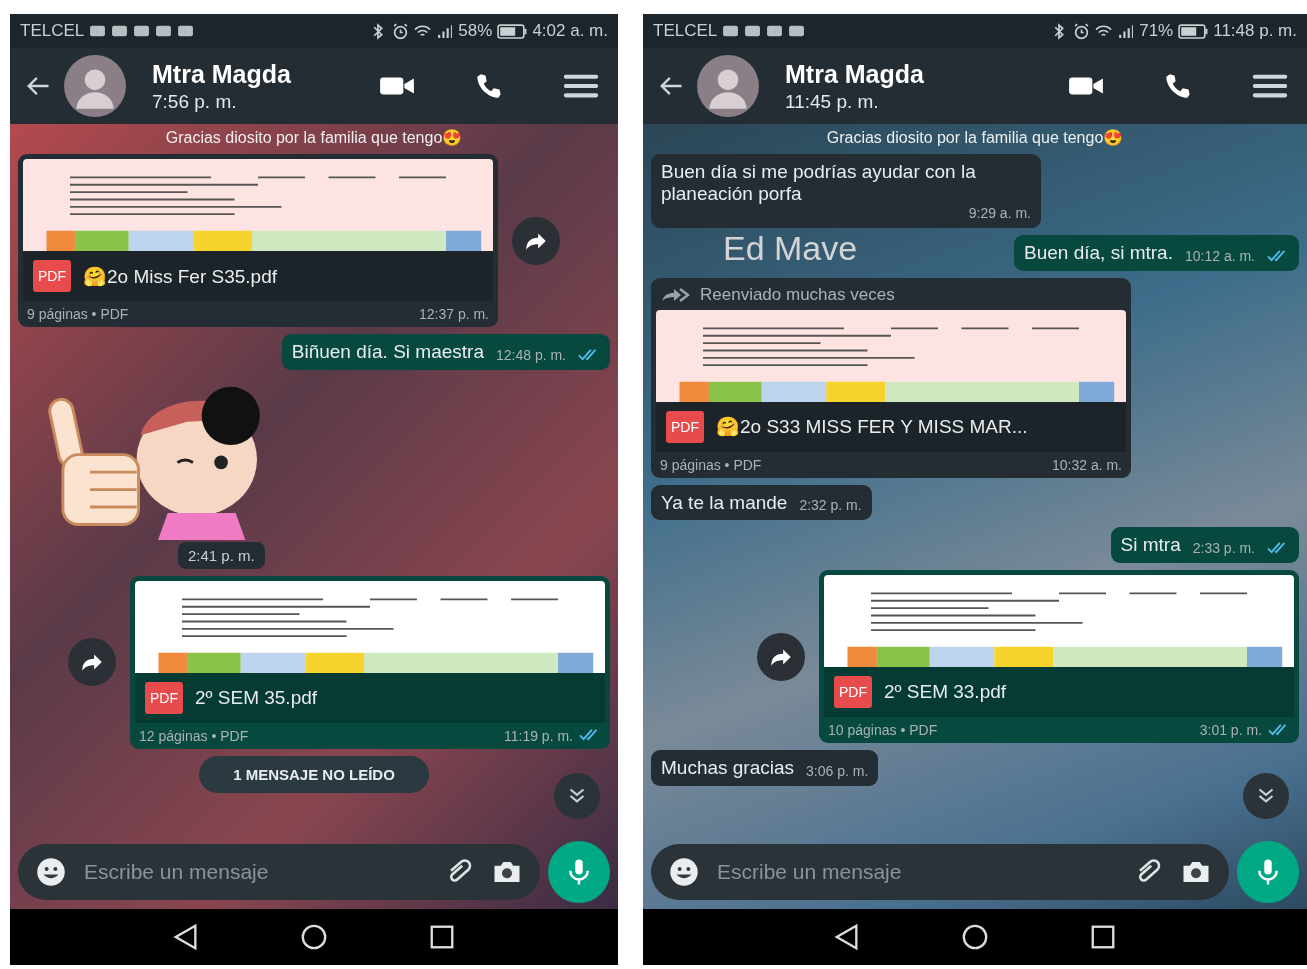 The image size is (1307, 969). What do you see at coordinates (538, 735) in the screenshot?
I see `message-time: 11:19 p. m.` at bounding box center [538, 735].